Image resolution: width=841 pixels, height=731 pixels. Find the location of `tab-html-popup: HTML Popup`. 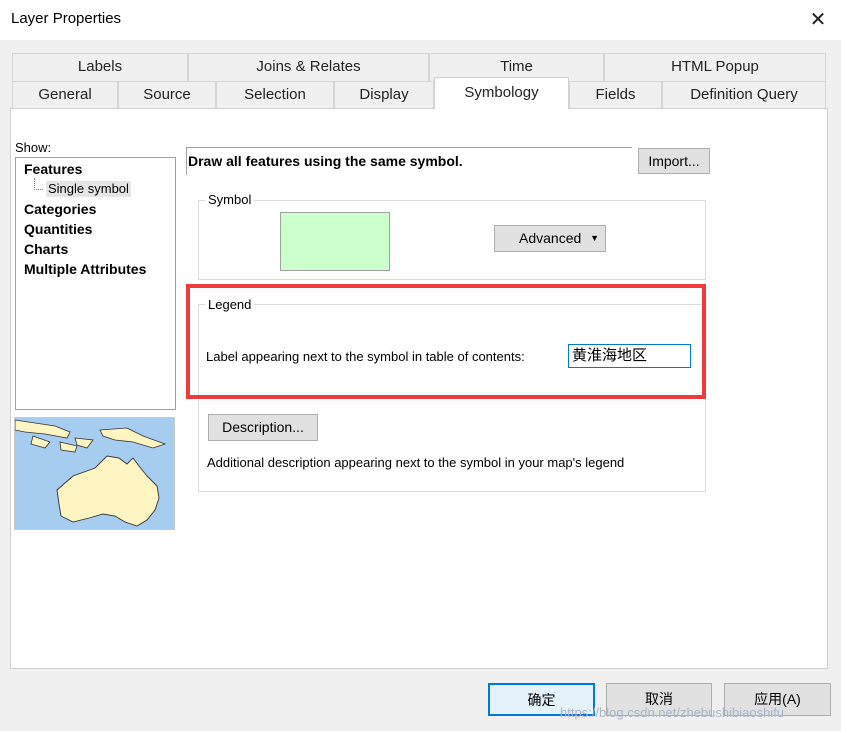

tab-html-popup: HTML Popup is located at coordinates (715, 67).